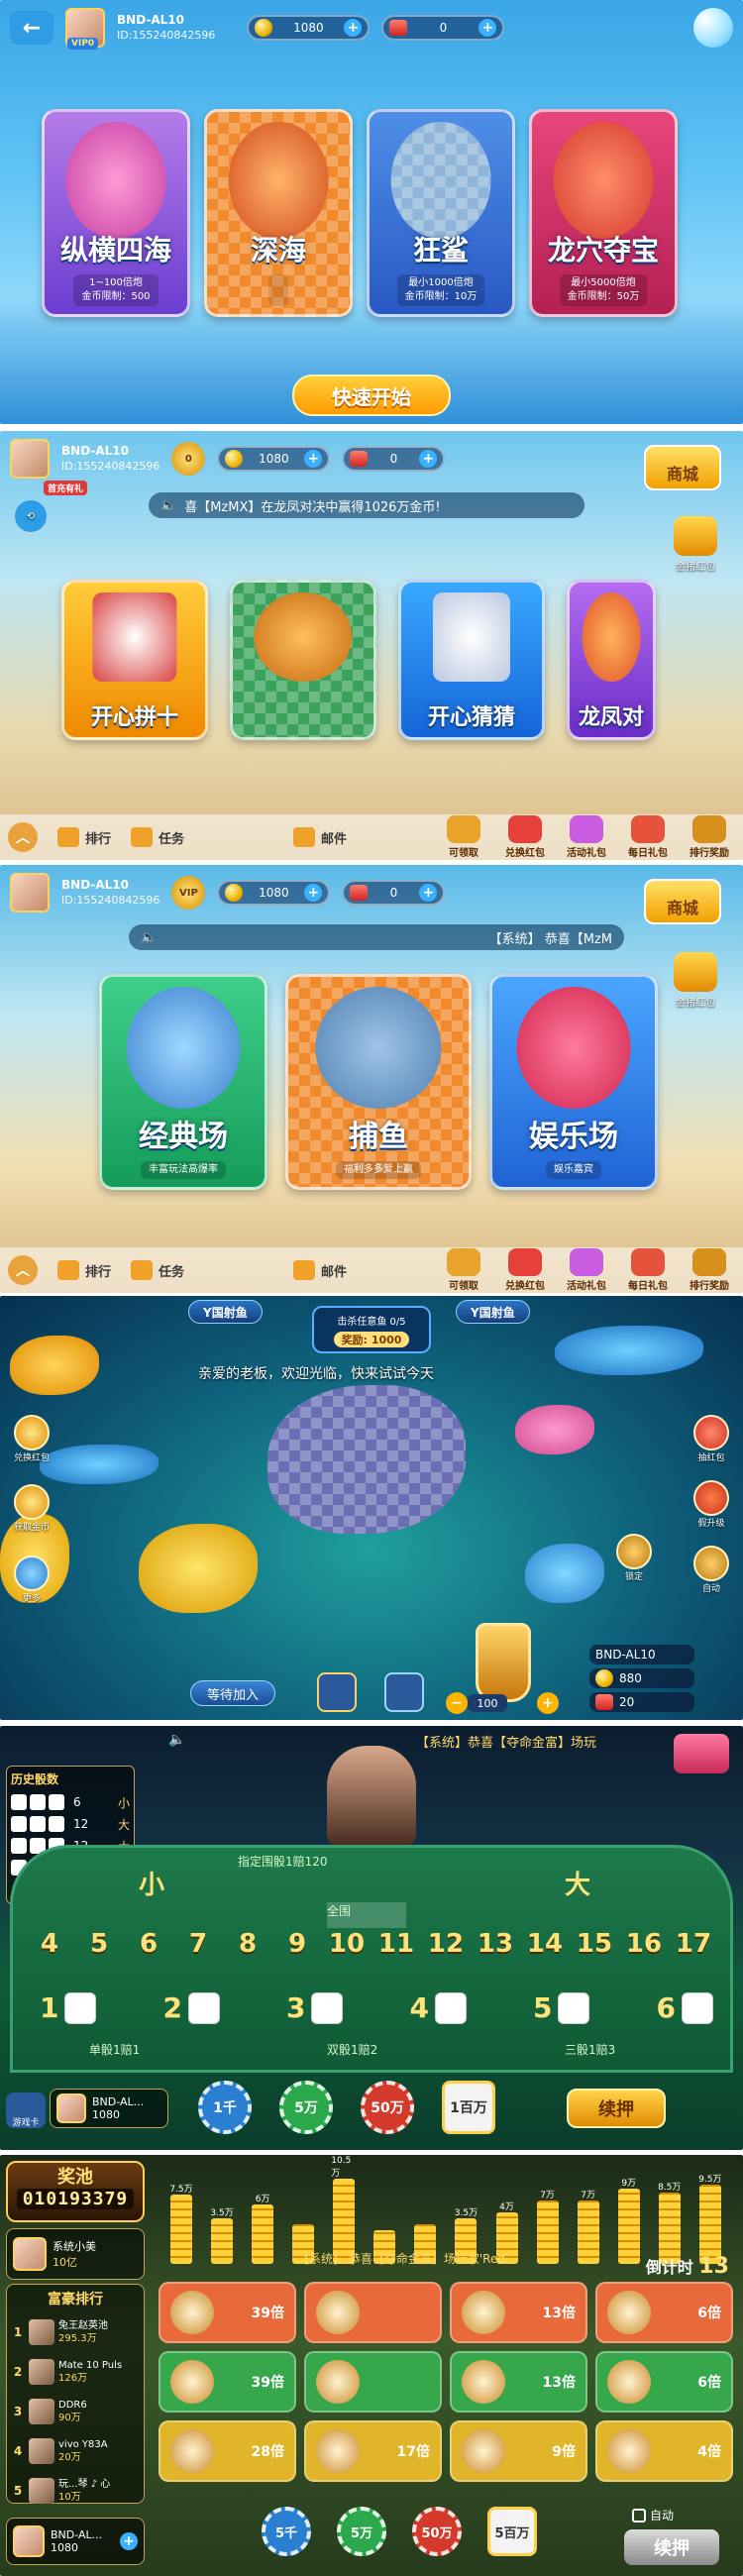 The image size is (743, 2576). I want to click on room-card-fishing: 捕鱼 福利多多爱上赢, so click(378, 1082).